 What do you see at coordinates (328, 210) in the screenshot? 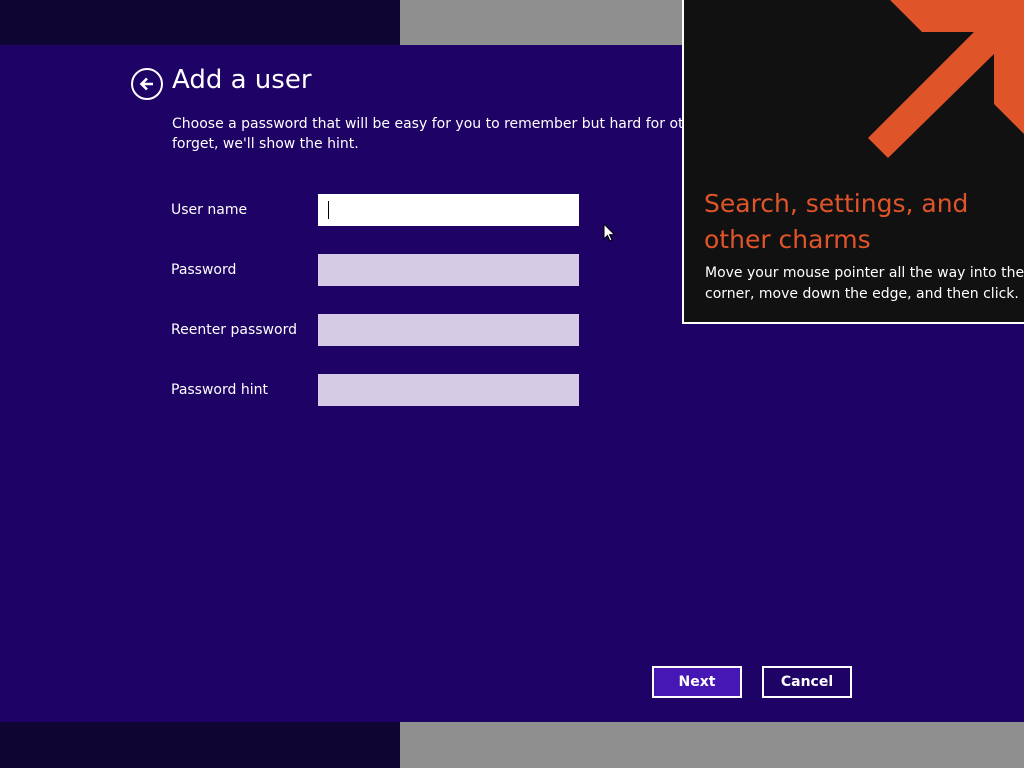
I see `text-caret` at bounding box center [328, 210].